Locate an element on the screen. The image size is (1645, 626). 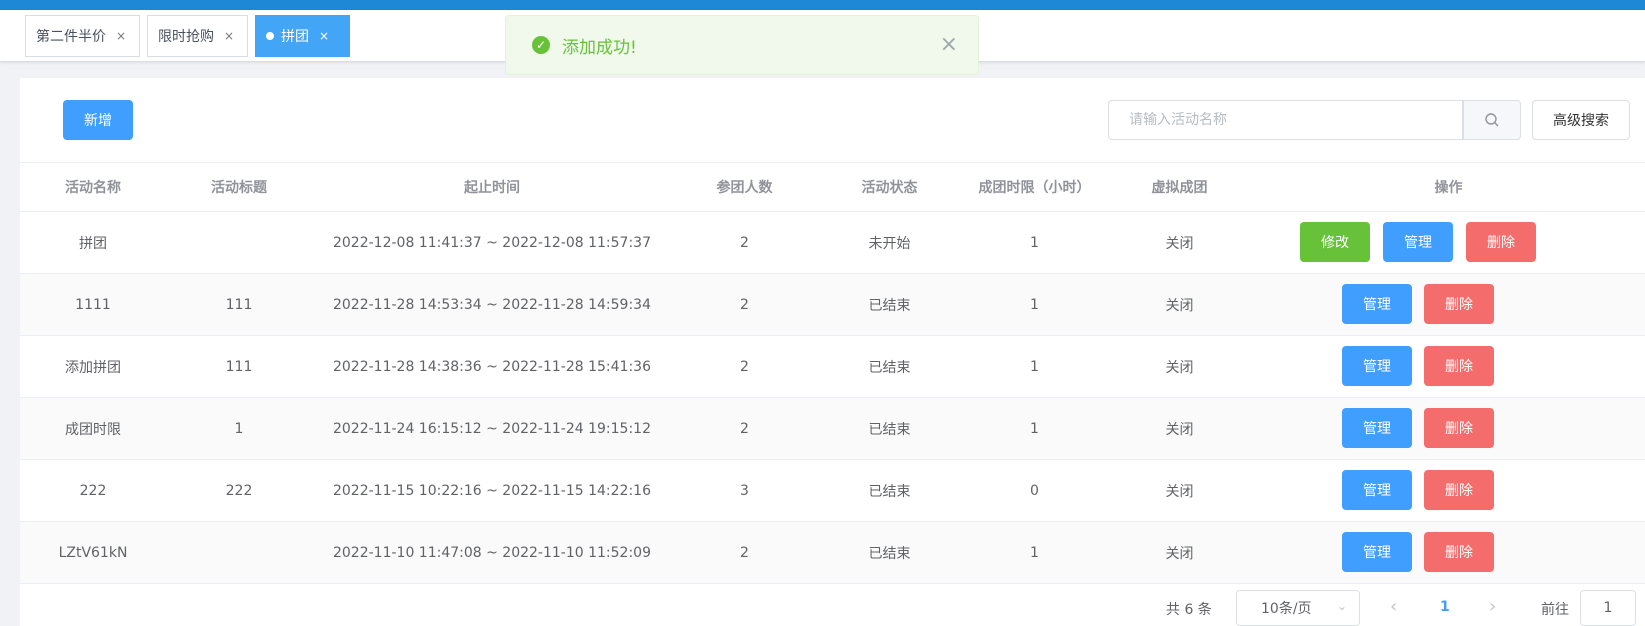
cell-name: 添加拼团 is located at coordinates (93, 366).